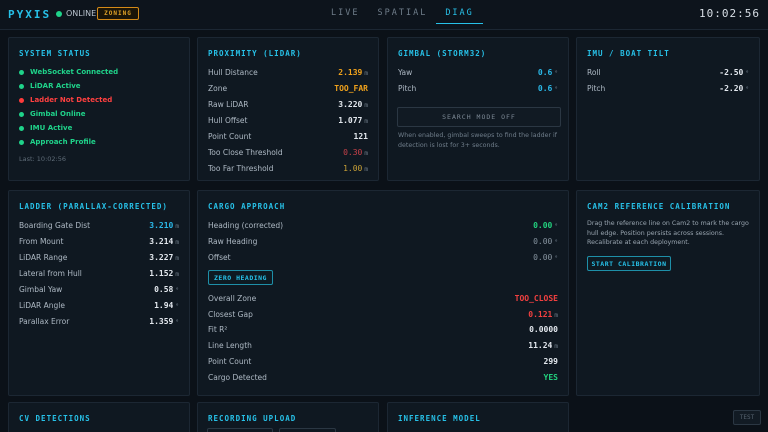 The width and height of the screenshot is (768, 432). Describe the element at coordinates (383, 314) in the screenshot. I see `metric-row: Closest Gap 0.121 m` at that location.